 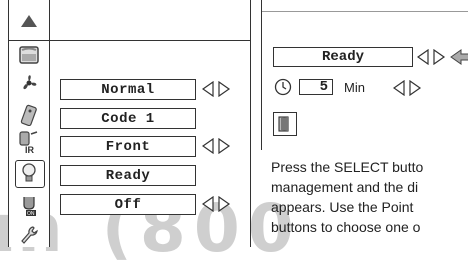 What do you see at coordinates (29, 55) in the screenshot?
I see `screen-icon` at bounding box center [29, 55].